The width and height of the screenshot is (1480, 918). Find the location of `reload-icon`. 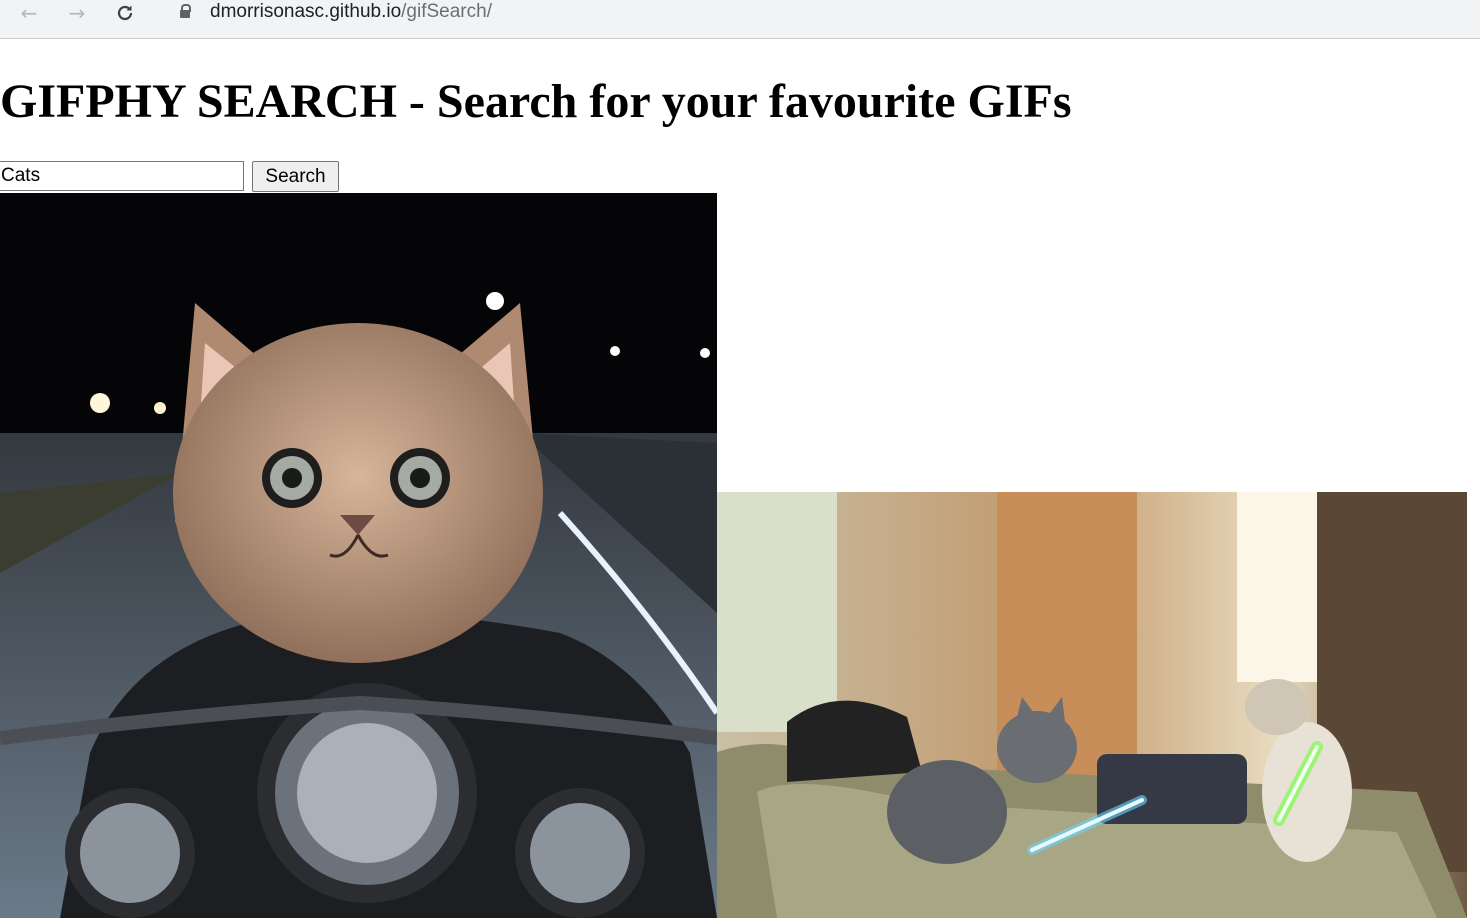

reload-icon is located at coordinates (125, 13).